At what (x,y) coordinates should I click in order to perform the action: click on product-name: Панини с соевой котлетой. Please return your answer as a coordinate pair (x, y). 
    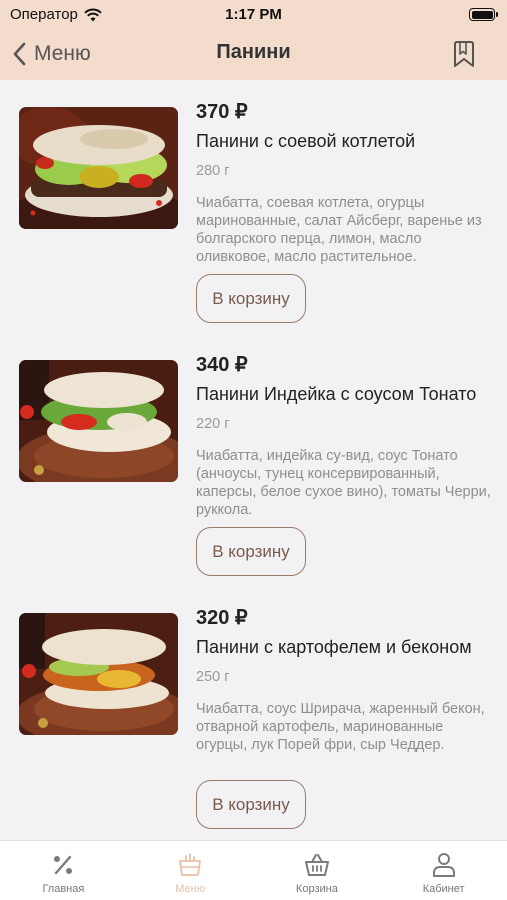
    Looking at the image, I should click on (306, 141).